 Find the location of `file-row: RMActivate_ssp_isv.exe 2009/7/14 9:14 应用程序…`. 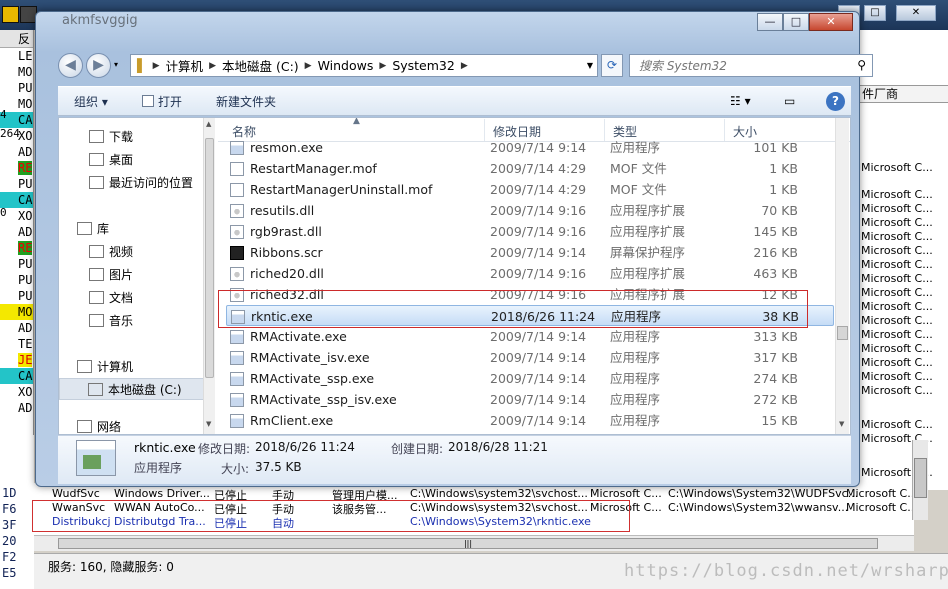

file-row: RMActivate_ssp_isv.exe 2009/7/14 9:14 应用程序… is located at coordinates (530, 399).